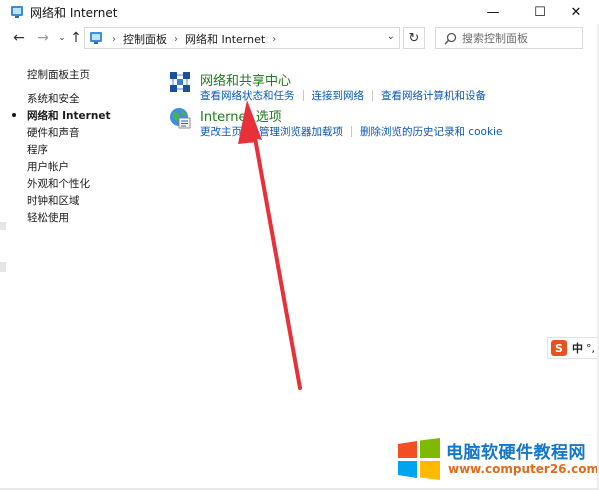 The image size is (599, 490). What do you see at coordinates (53, 132) in the screenshot?
I see `sidebar-item-hardware-sound: 硬件和声音` at bounding box center [53, 132].